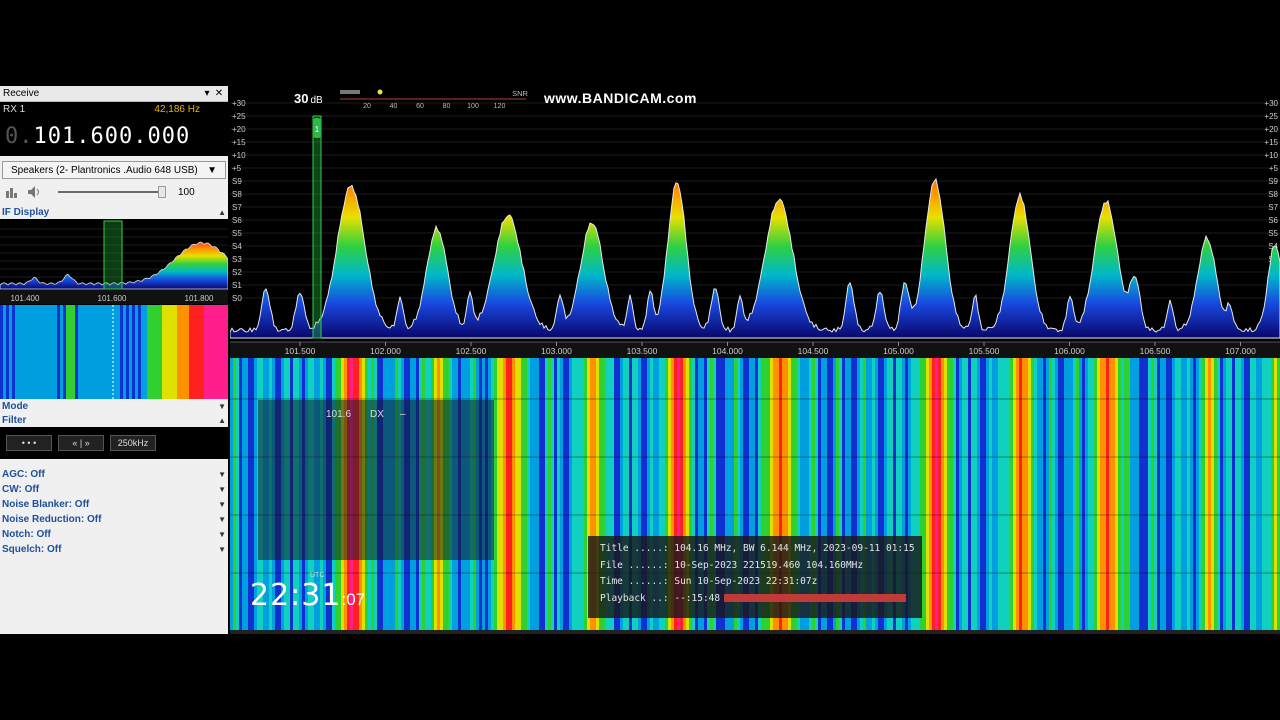 This screenshot has height=720, width=1280. I want to click on volume-value: 100, so click(186, 192).